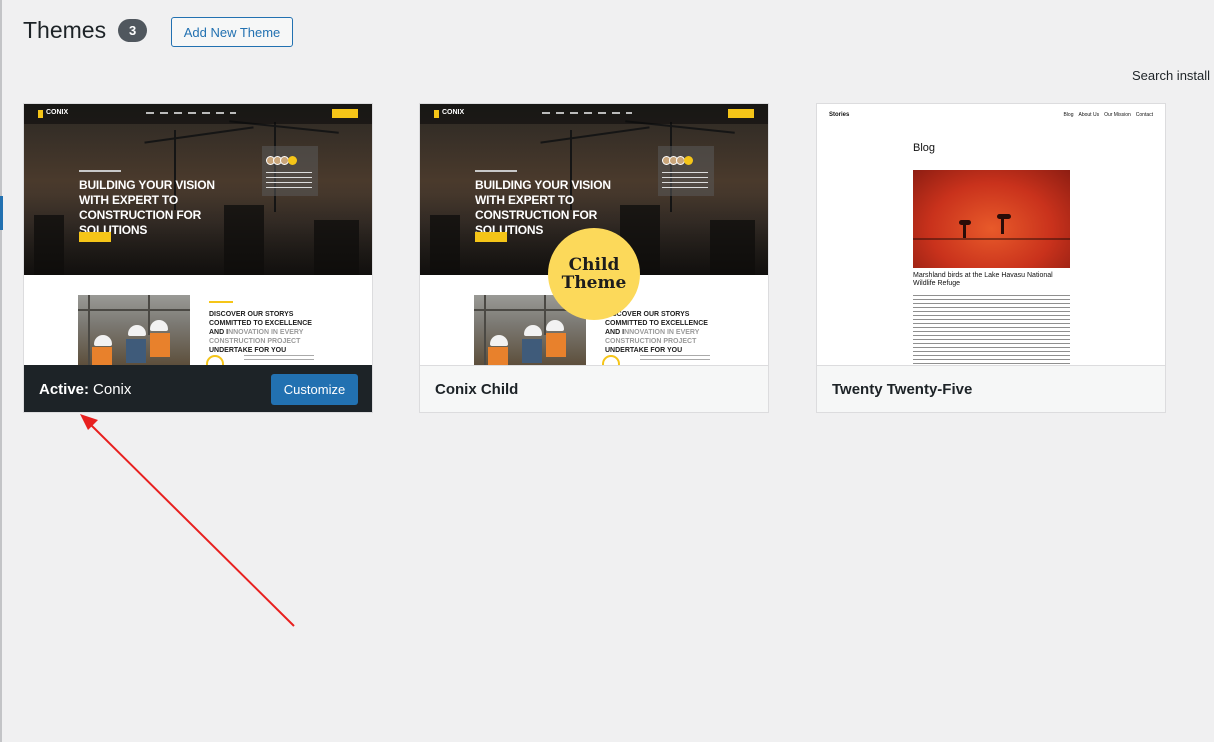 The image size is (1214, 742). I want to click on preview-nav-item: Contact, so click(1144, 115).